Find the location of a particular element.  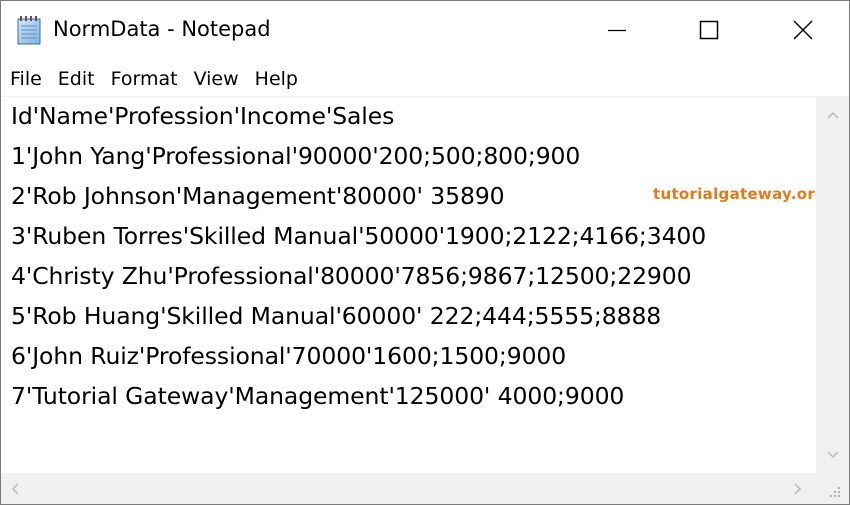

menu-edit: Edit is located at coordinates (76, 79).